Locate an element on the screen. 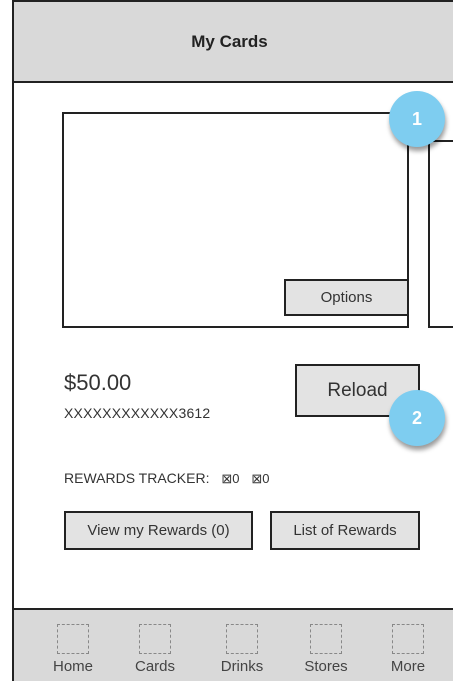 Image resolution: width=453 pixels, height=681 pixels. list-rewards-button: List of Rewards is located at coordinates (345, 530).